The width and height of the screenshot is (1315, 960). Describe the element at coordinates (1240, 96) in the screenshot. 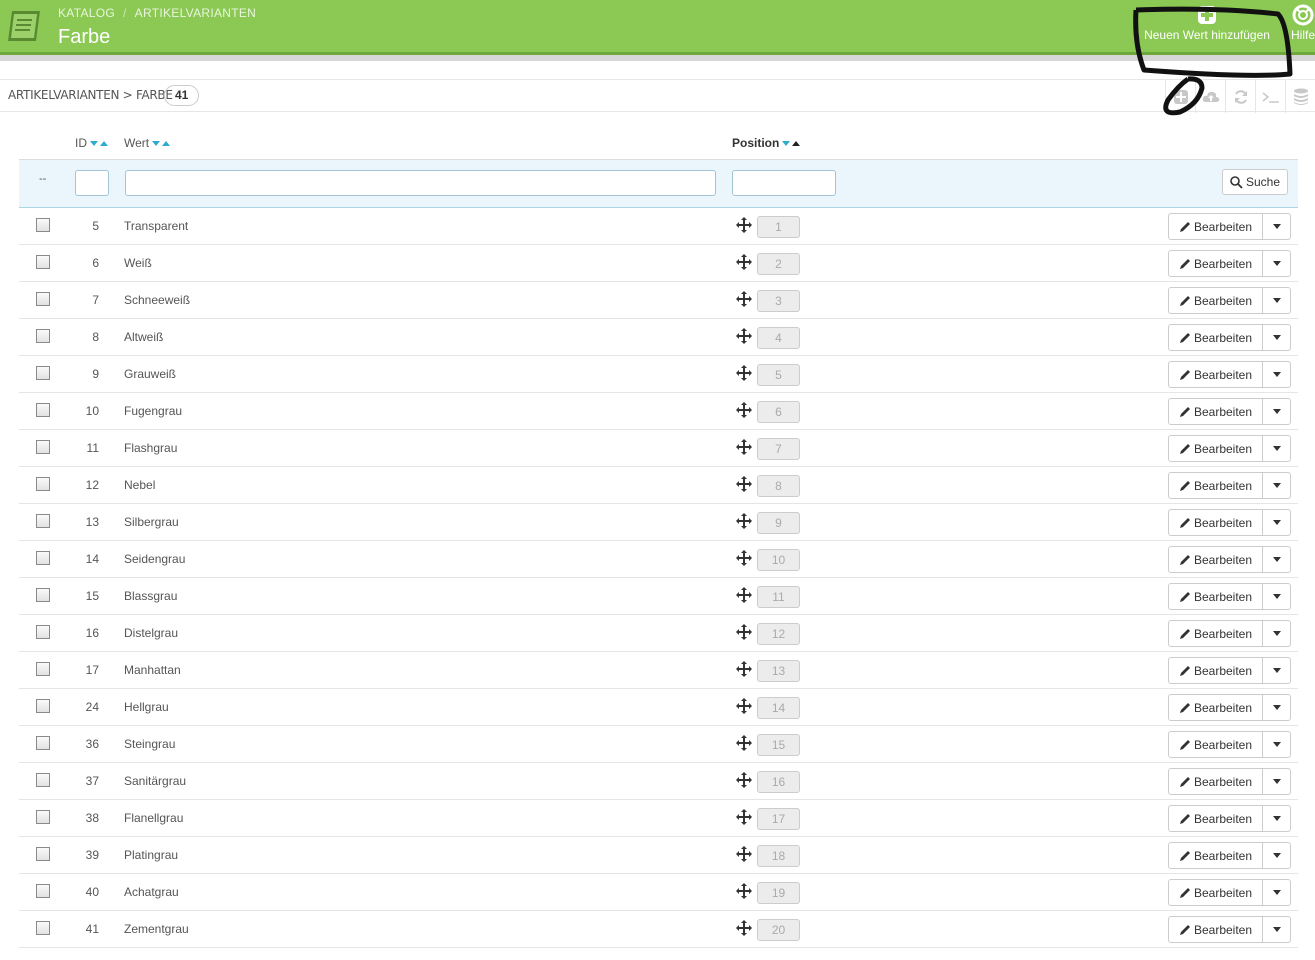

I see `refresh-icon` at that location.